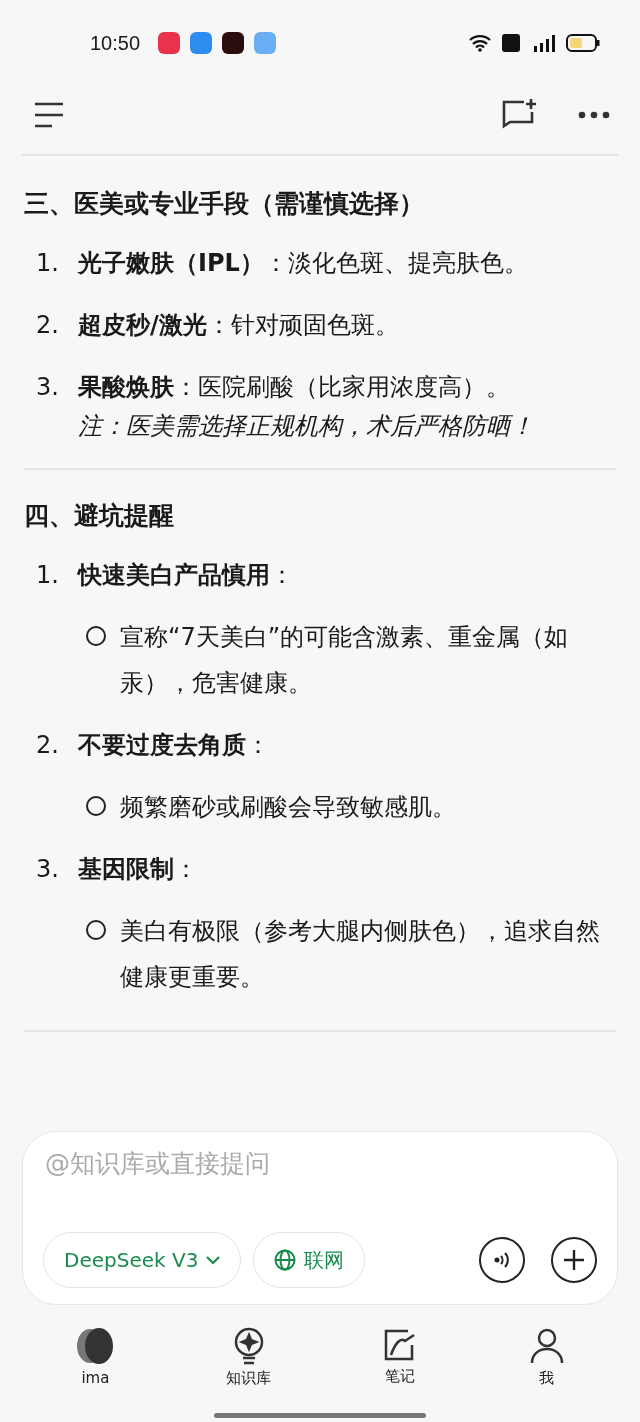 This screenshot has width=640, height=1422. I want to click on list-item-text: 超皮秒/激光：针对顽固色斑。, so click(239, 325).